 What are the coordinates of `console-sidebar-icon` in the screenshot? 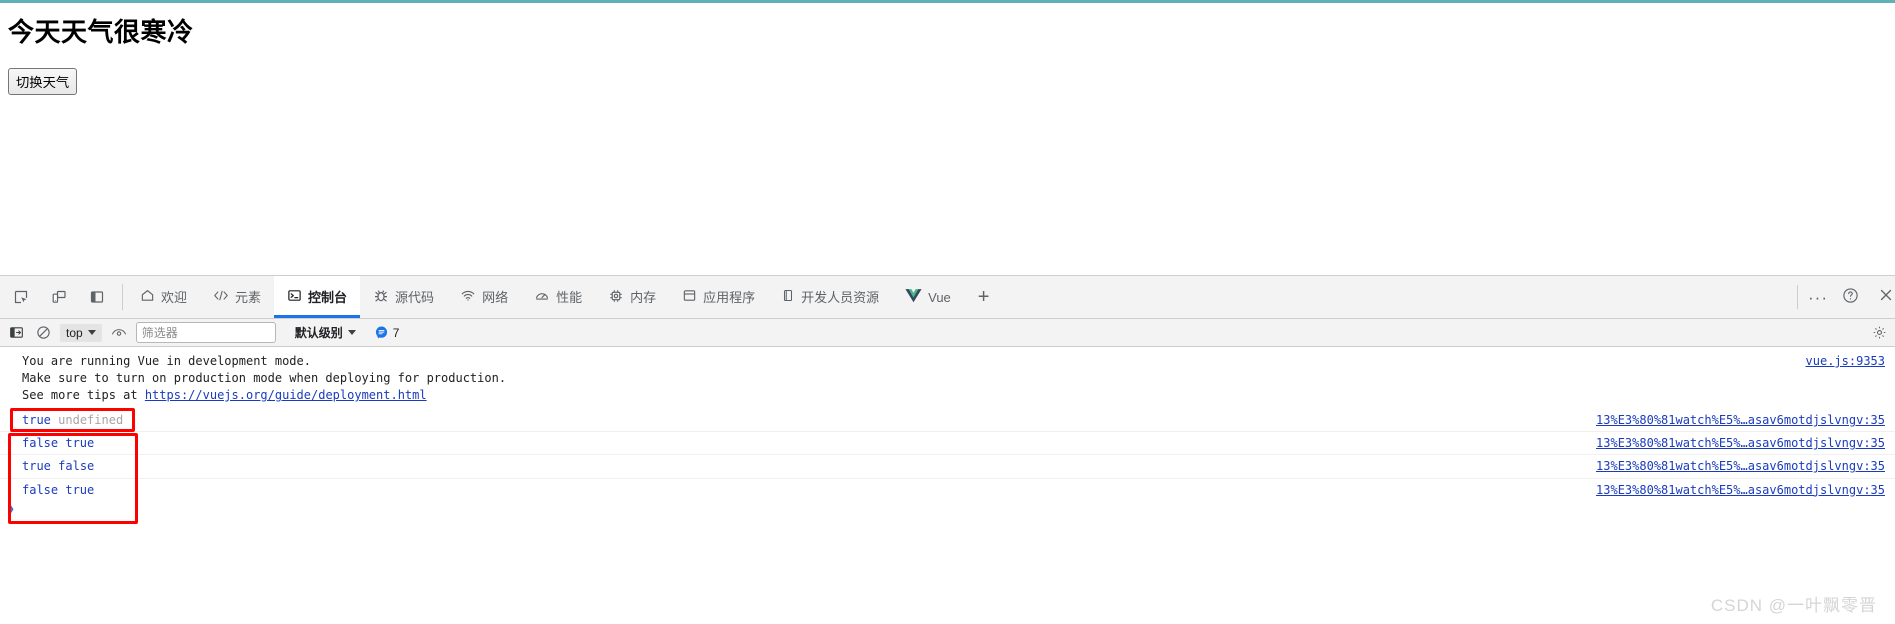 It's located at (16, 333).